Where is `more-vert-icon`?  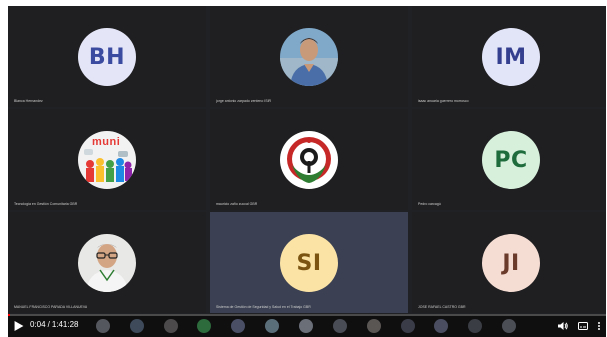 more-vert-icon is located at coordinates (599, 326).